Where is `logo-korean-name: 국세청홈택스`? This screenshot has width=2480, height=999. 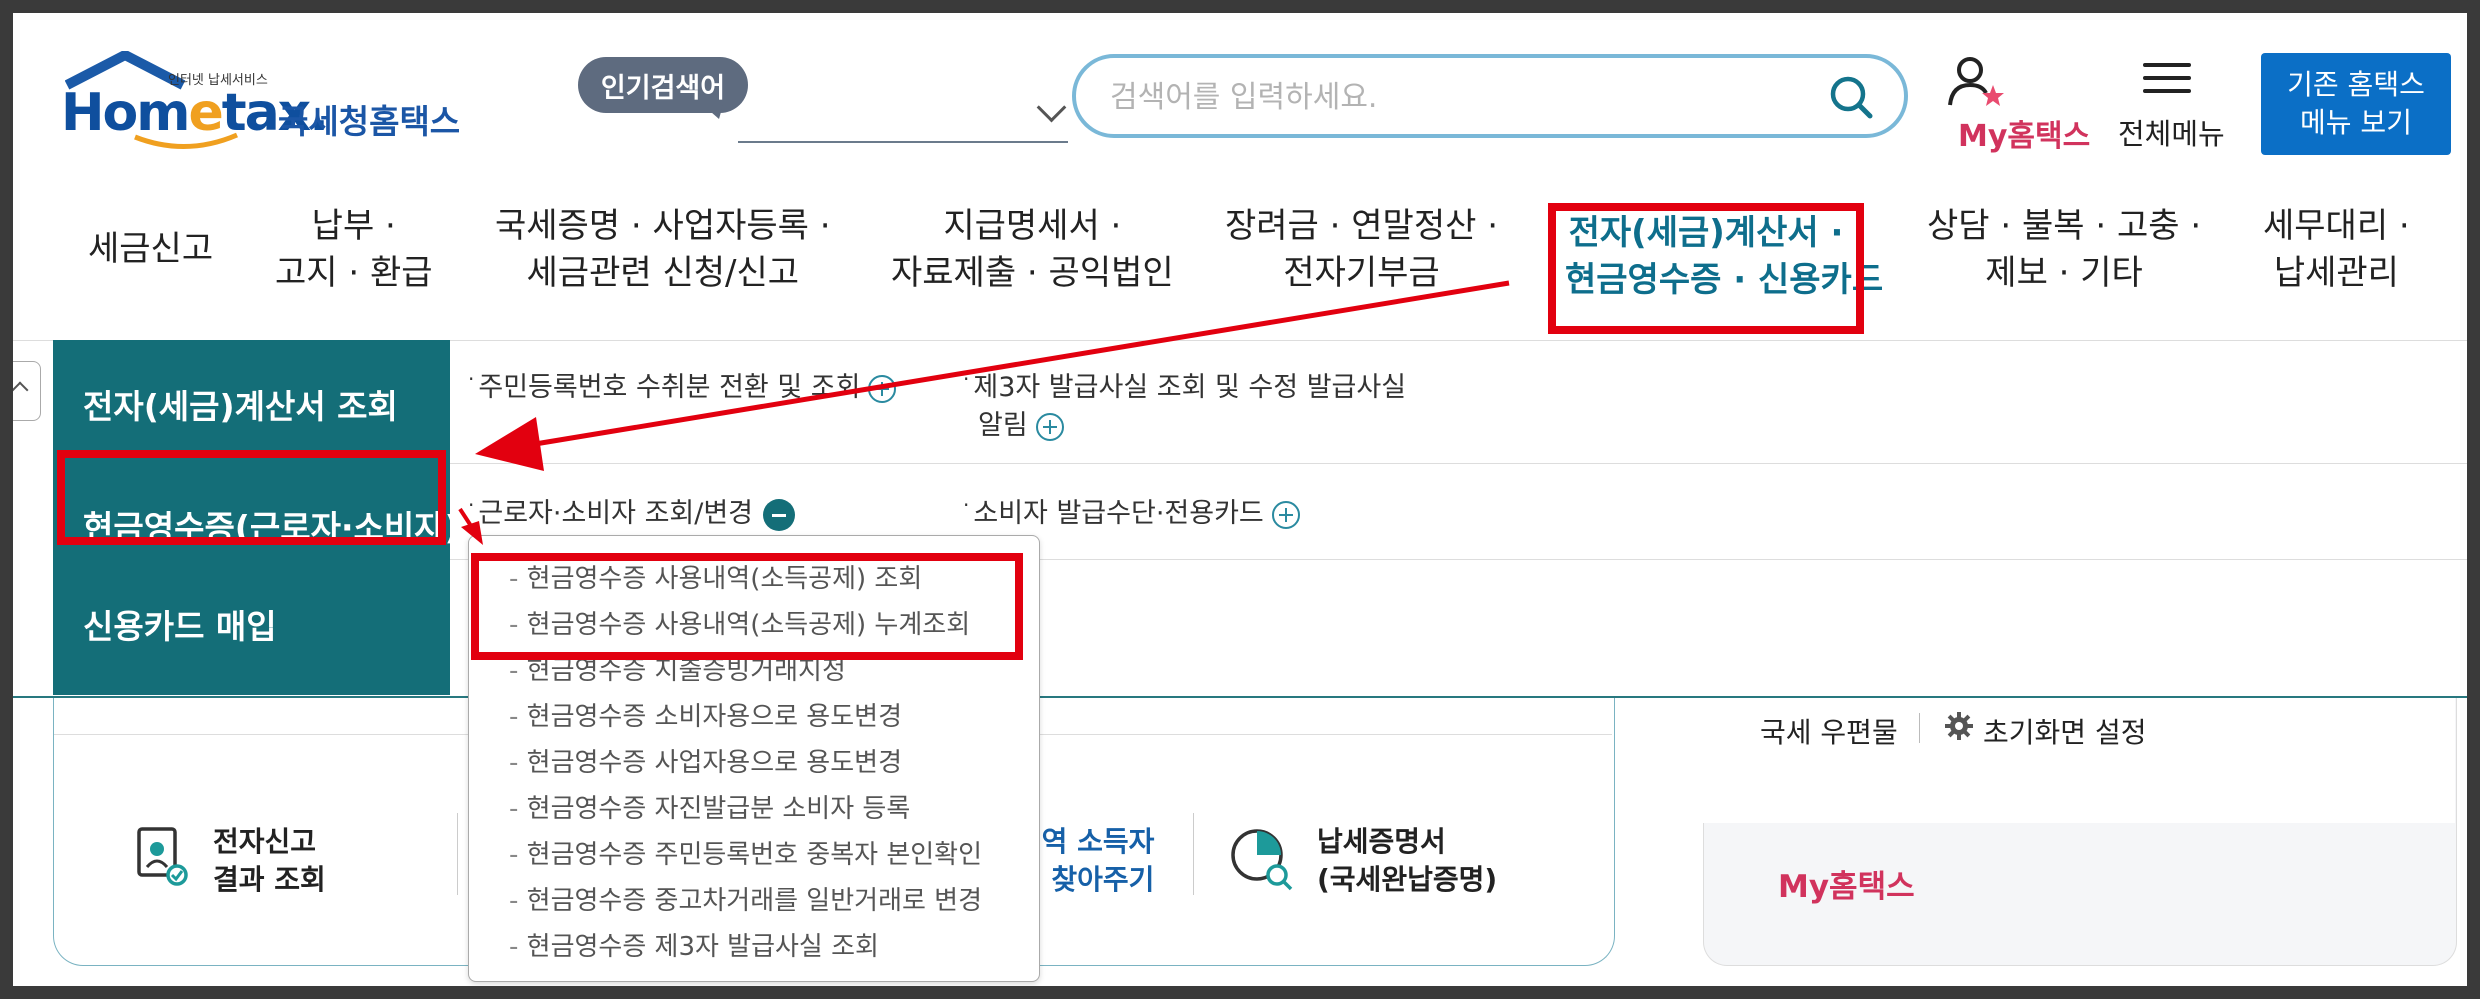 logo-korean-name: 국세청홈택스 is located at coordinates (369, 121).